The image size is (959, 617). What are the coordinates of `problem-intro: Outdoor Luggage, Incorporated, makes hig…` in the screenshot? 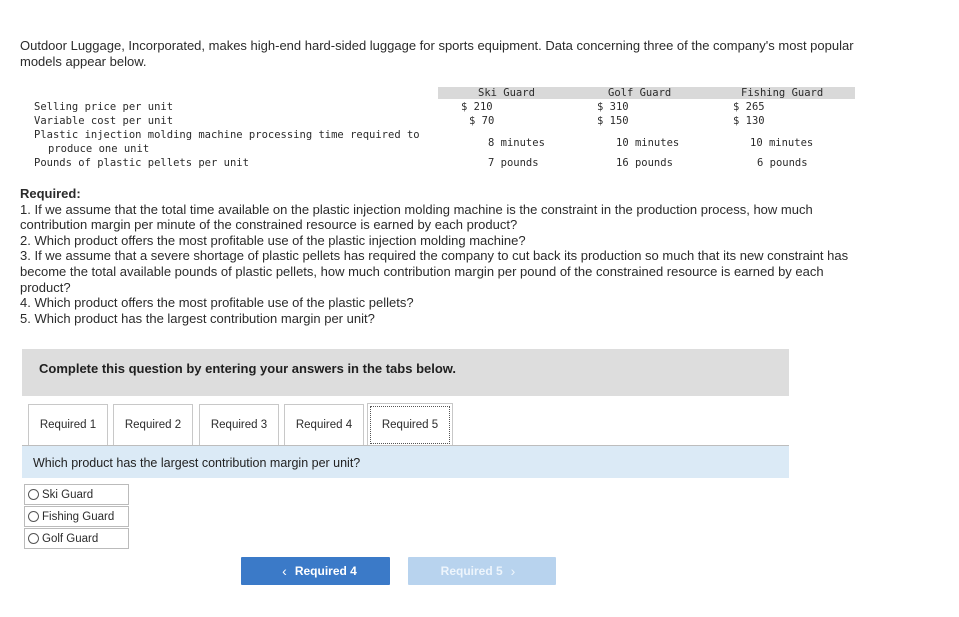 It's located at (437, 53).